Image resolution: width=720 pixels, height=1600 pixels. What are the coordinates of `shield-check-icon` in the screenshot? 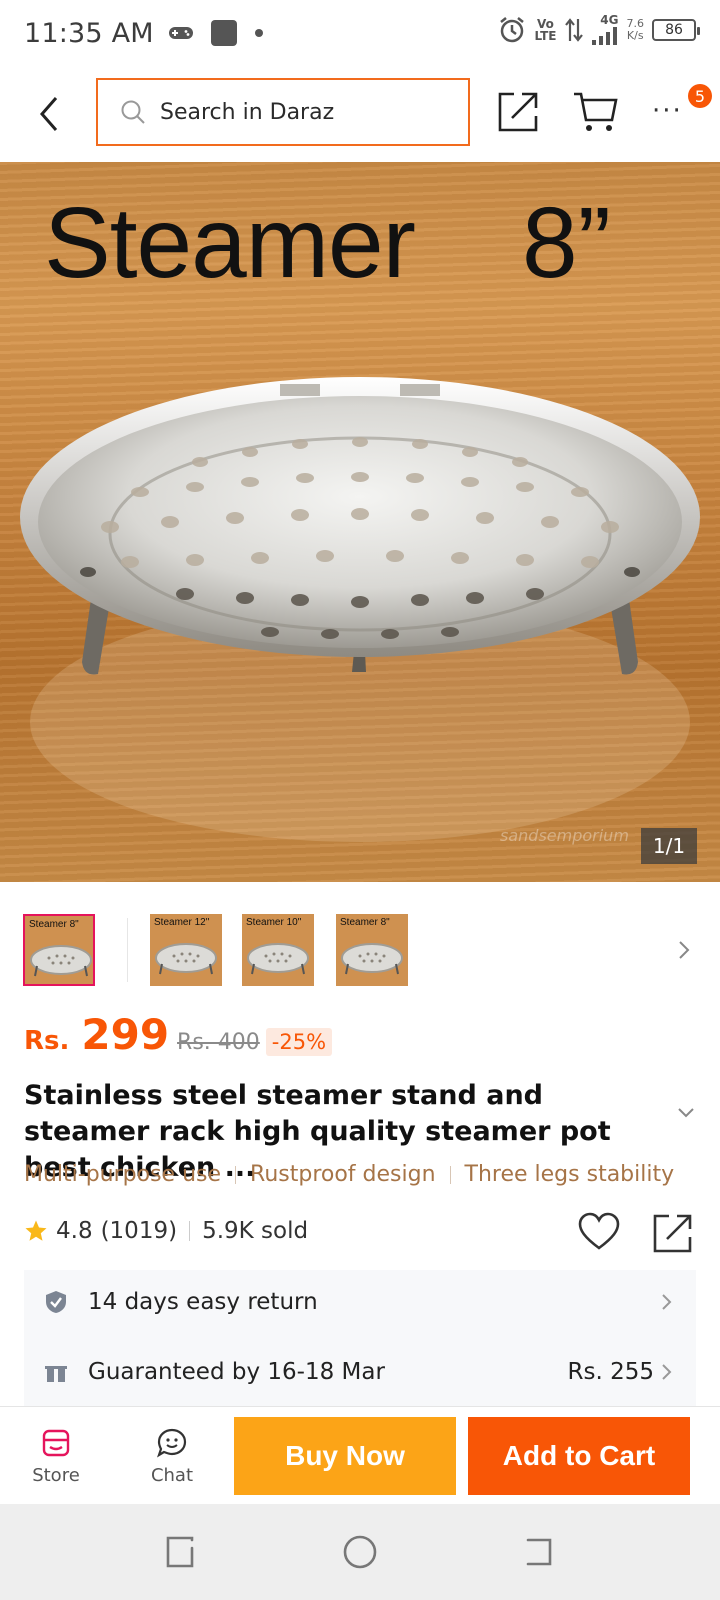 It's located at (56, 1302).